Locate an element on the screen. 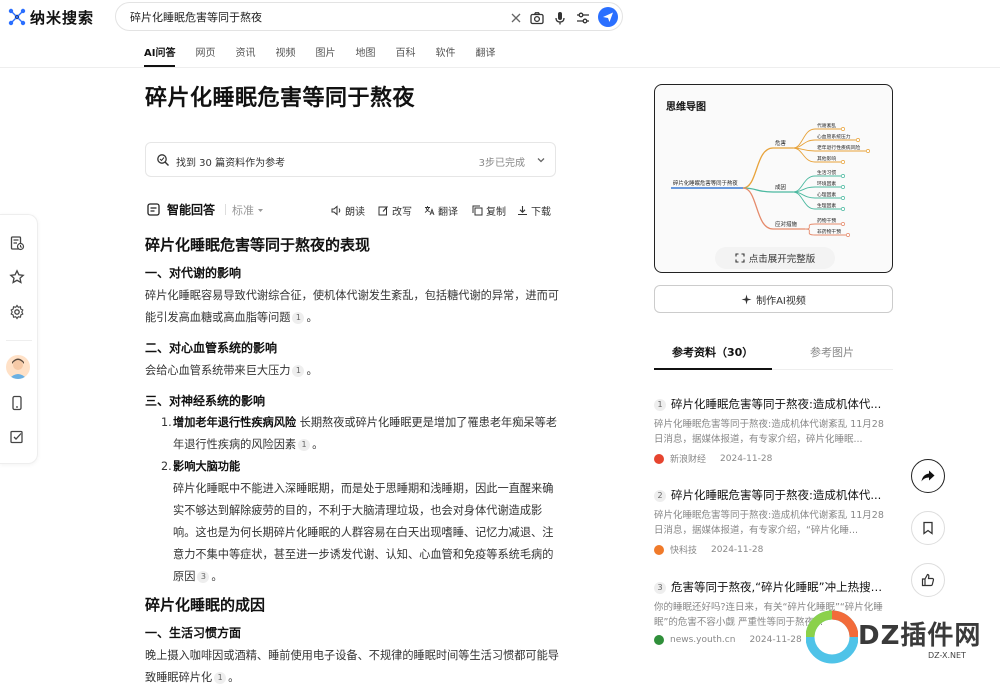  copy-button: 复制 is located at coordinates (489, 210).